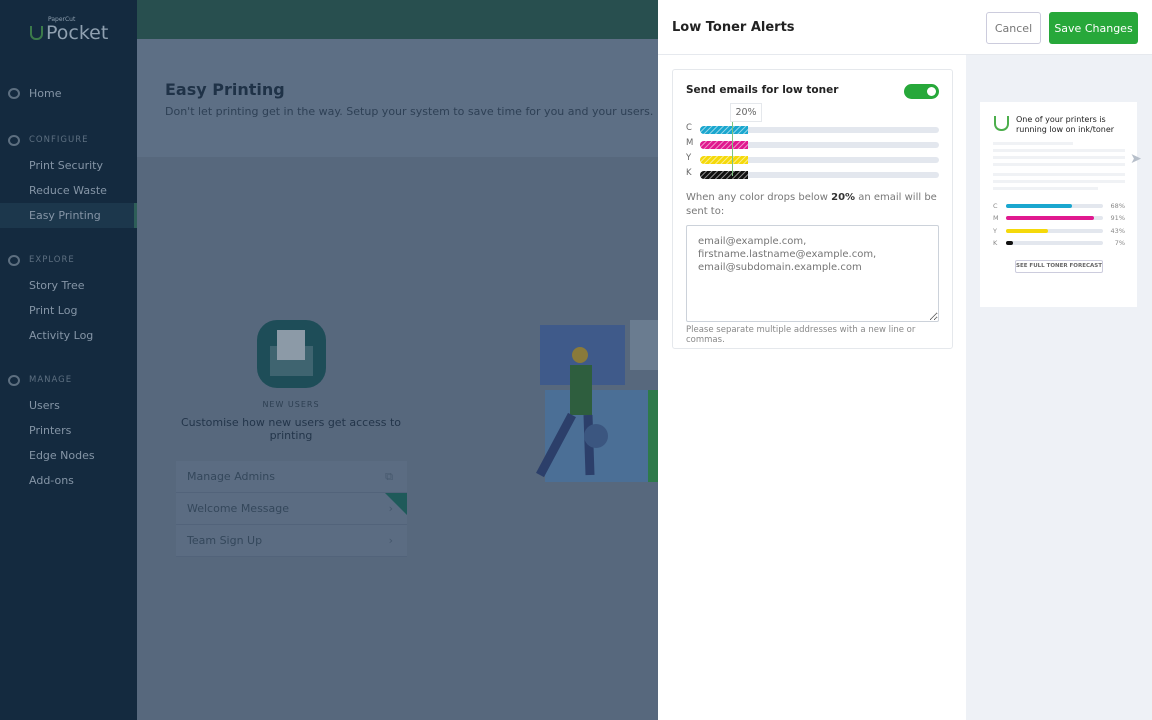 The height and width of the screenshot is (720, 1152). Describe the element at coordinates (14, 140) in the screenshot. I see `sliders-icon` at that location.